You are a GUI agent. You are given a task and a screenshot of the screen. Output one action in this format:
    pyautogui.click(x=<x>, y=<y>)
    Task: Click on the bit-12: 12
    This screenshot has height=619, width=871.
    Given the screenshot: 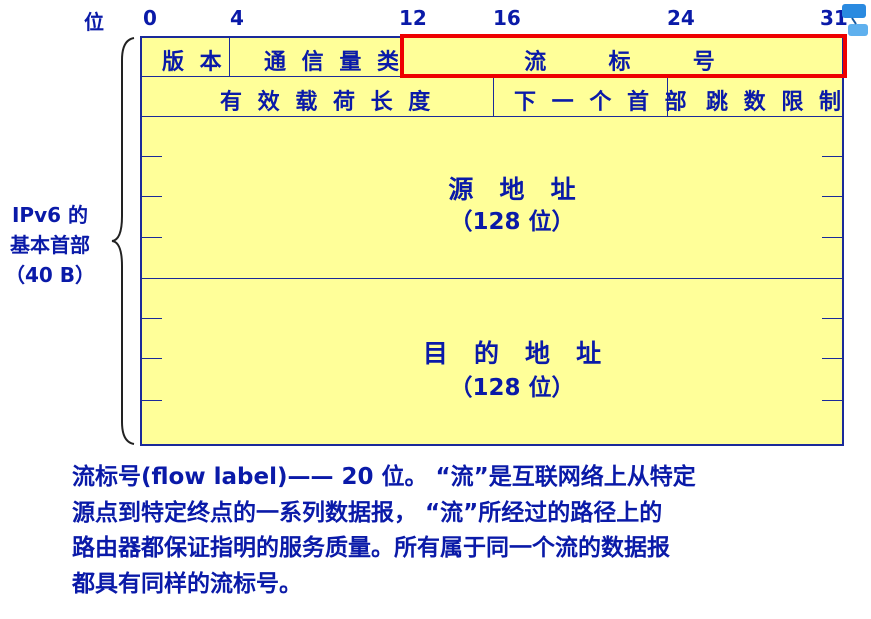 What is the action you would take?
    pyautogui.click(x=413, y=18)
    